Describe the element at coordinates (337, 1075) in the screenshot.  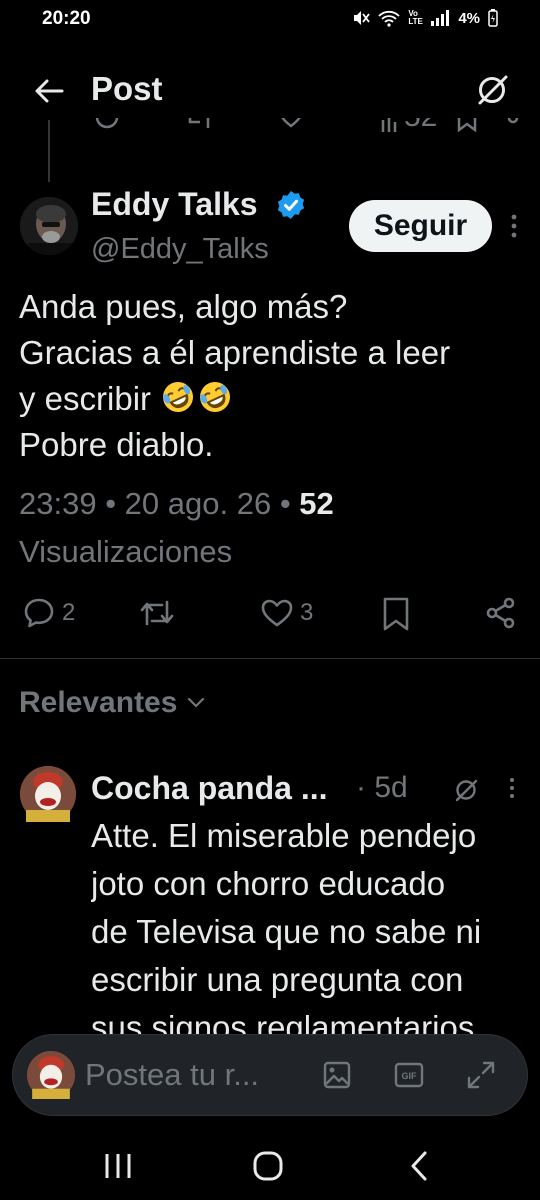
I see `image-icon` at that location.